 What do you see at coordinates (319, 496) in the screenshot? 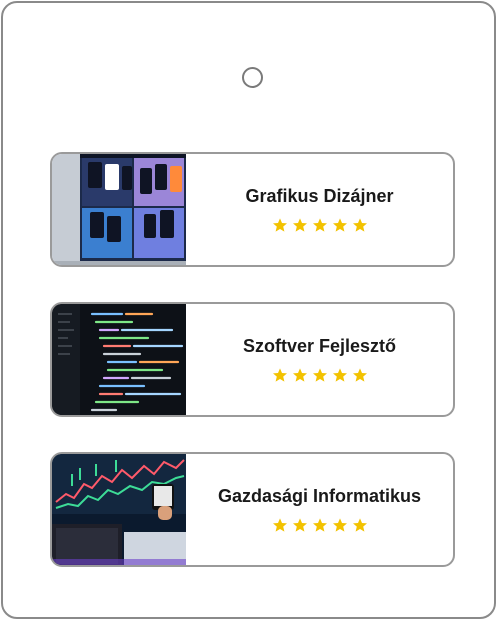
I see `course-title: Gazdasági Informatikus` at bounding box center [319, 496].